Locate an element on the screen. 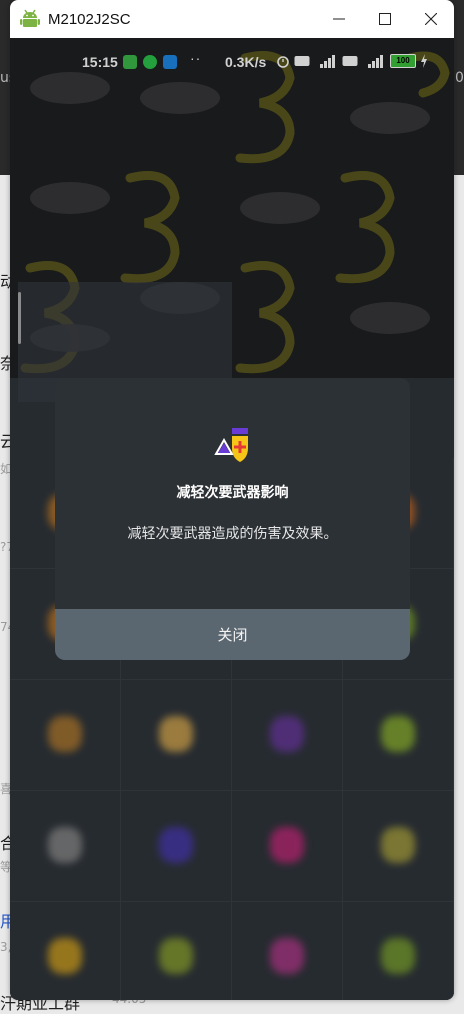  android-icon is located at coordinates (30, 19).